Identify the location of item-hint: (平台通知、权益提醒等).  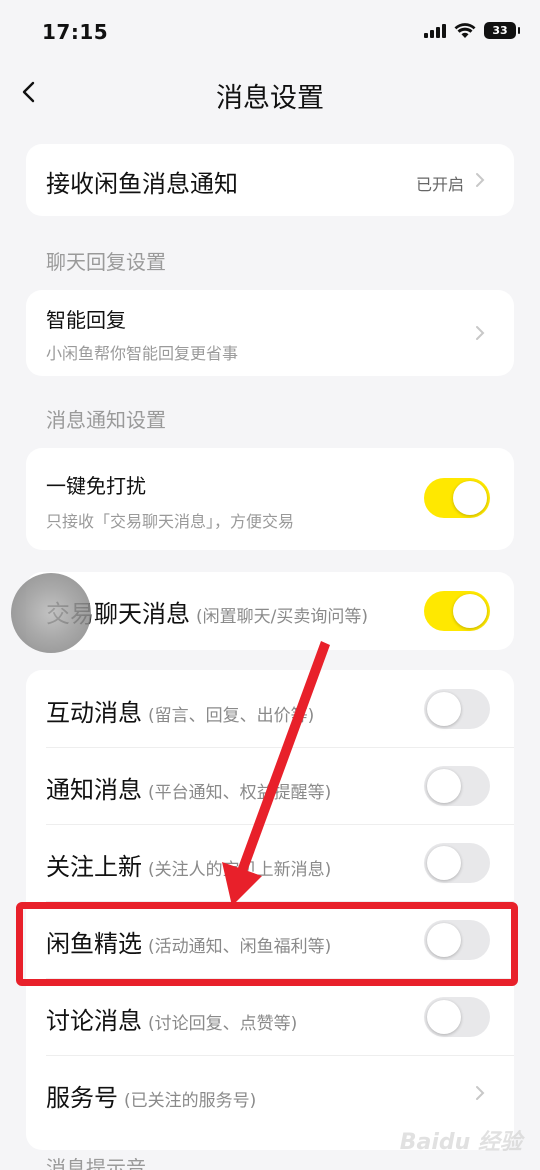
(240, 793).